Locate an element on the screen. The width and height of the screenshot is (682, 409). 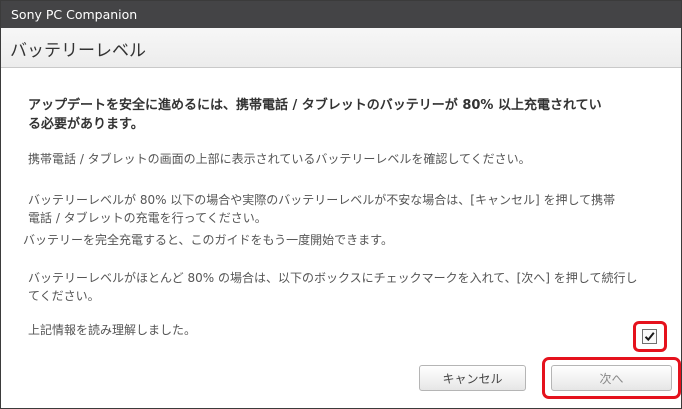
window-titlebar: Sony PC Companion is located at coordinates (341, 14).